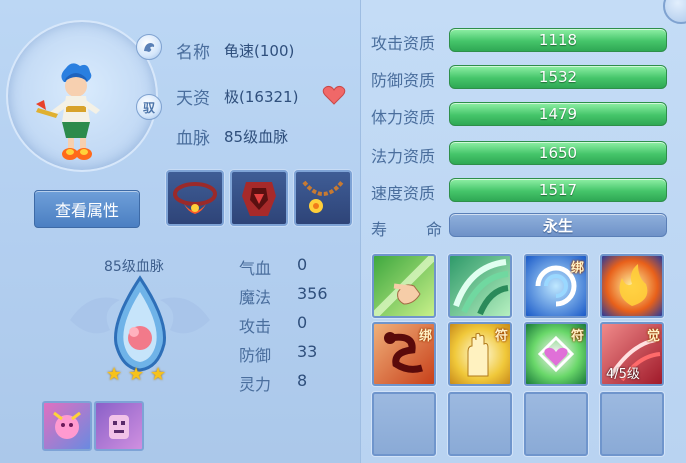 The image size is (686, 463). I want to click on skill-slot-7: 符, so click(556, 354).